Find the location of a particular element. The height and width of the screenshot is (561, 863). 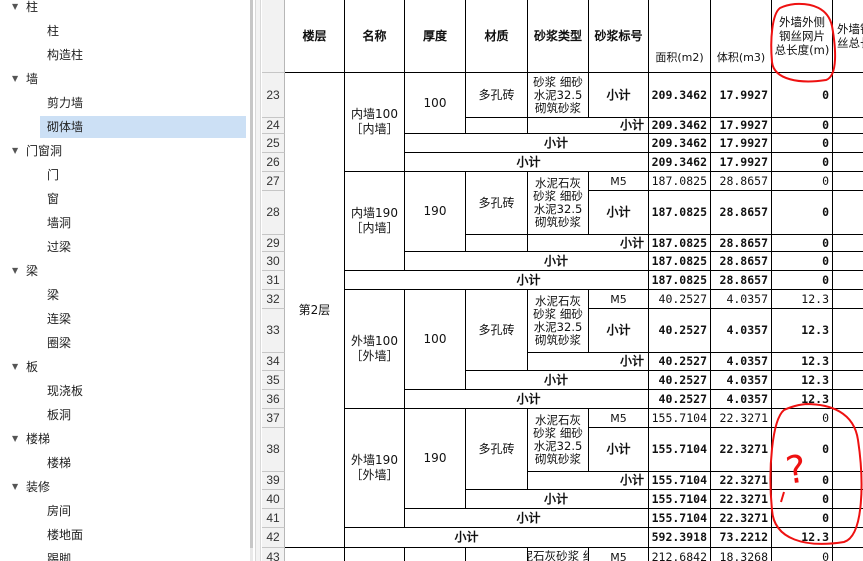

tree-item-floor-finish: 楼地面 is located at coordinates (65, 535).